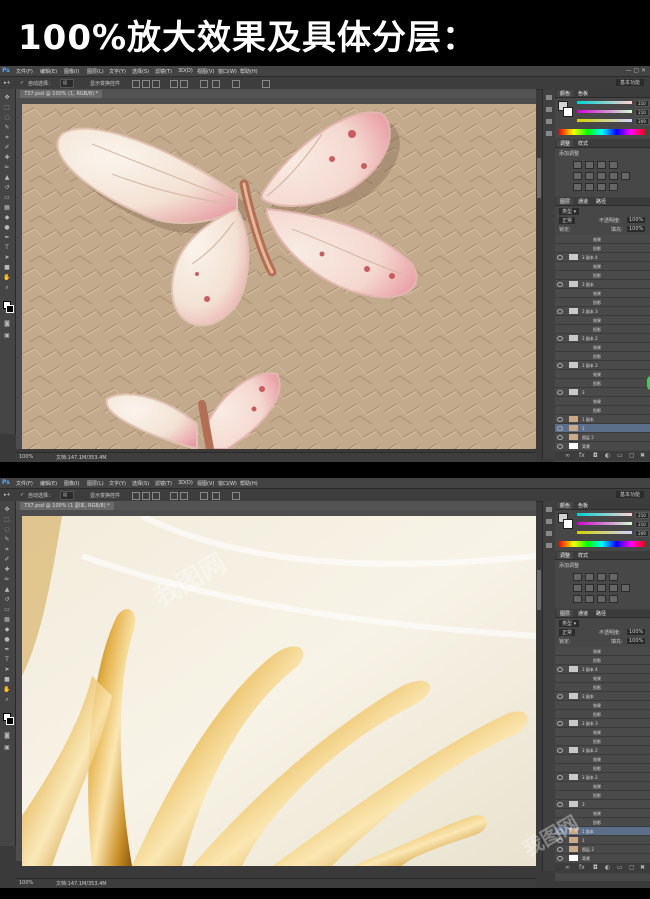 This screenshot has height=899, width=650. What do you see at coordinates (642, 121) in the screenshot?
I see `b-value: 209` at bounding box center [642, 121].